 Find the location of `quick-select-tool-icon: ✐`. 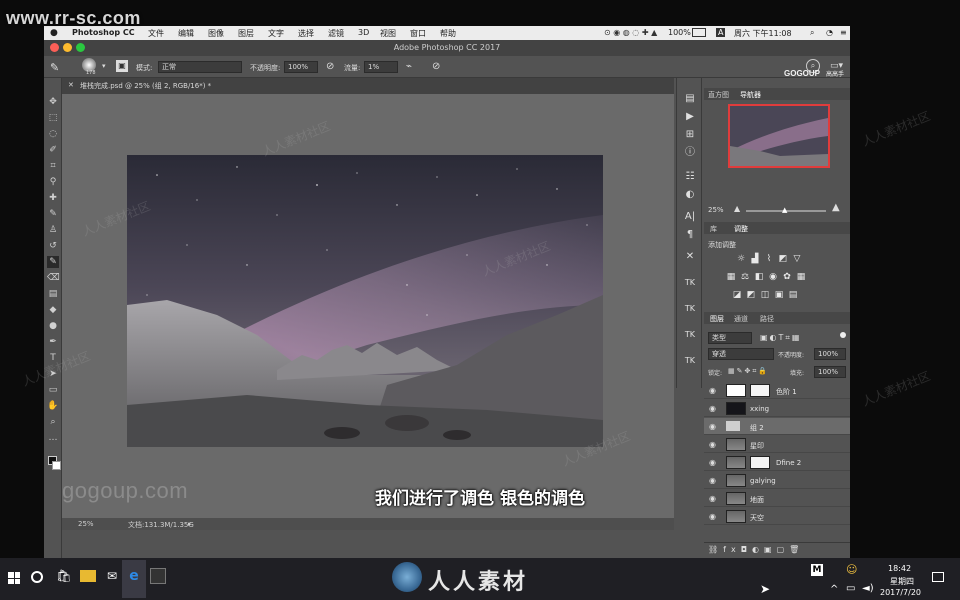

quick-select-tool-icon: ✐ is located at coordinates (53, 150).